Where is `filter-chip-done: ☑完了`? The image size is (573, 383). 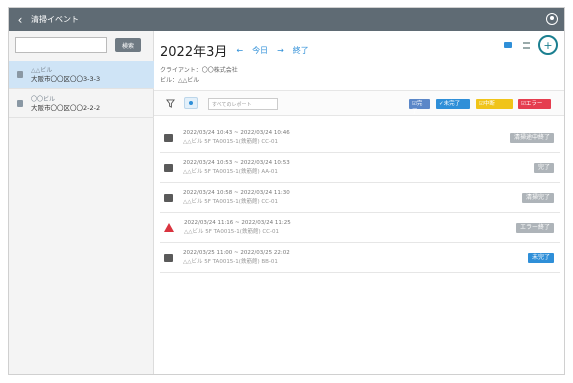
filter-chip-done: ☑完了 is located at coordinates (419, 107).